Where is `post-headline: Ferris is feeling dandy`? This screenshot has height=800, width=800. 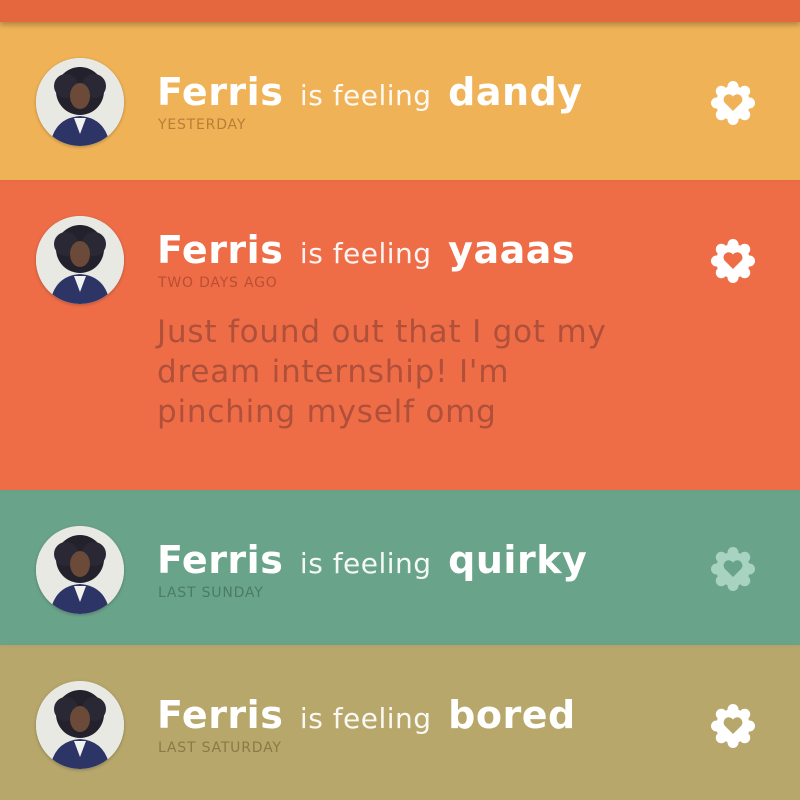
post-headline: Ferris is feeling dandy is located at coordinates (370, 94).